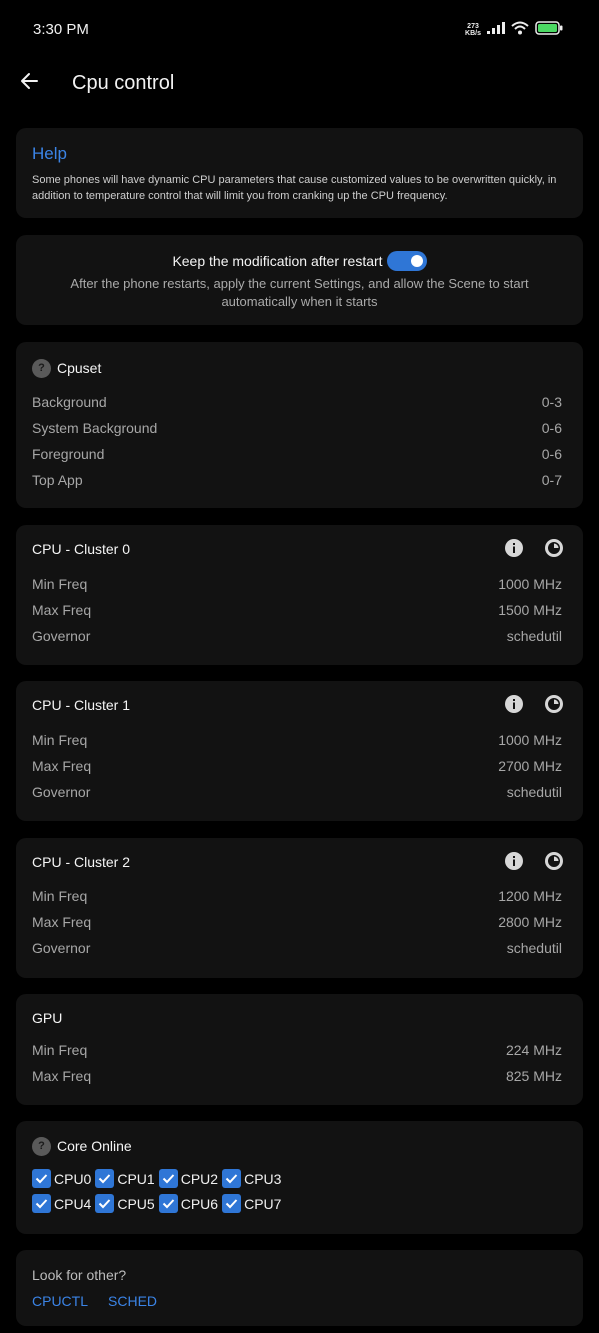  I want to click on cluster-1-max-freq: Max Freq 2700 MHz, so click(297, 766).